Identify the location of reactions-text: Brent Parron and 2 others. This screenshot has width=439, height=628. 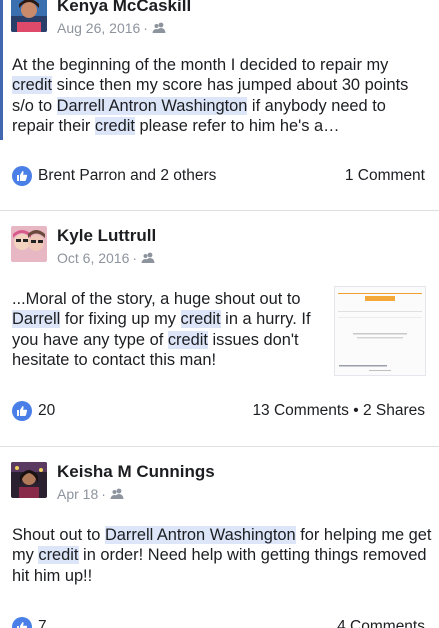
(127, 175).